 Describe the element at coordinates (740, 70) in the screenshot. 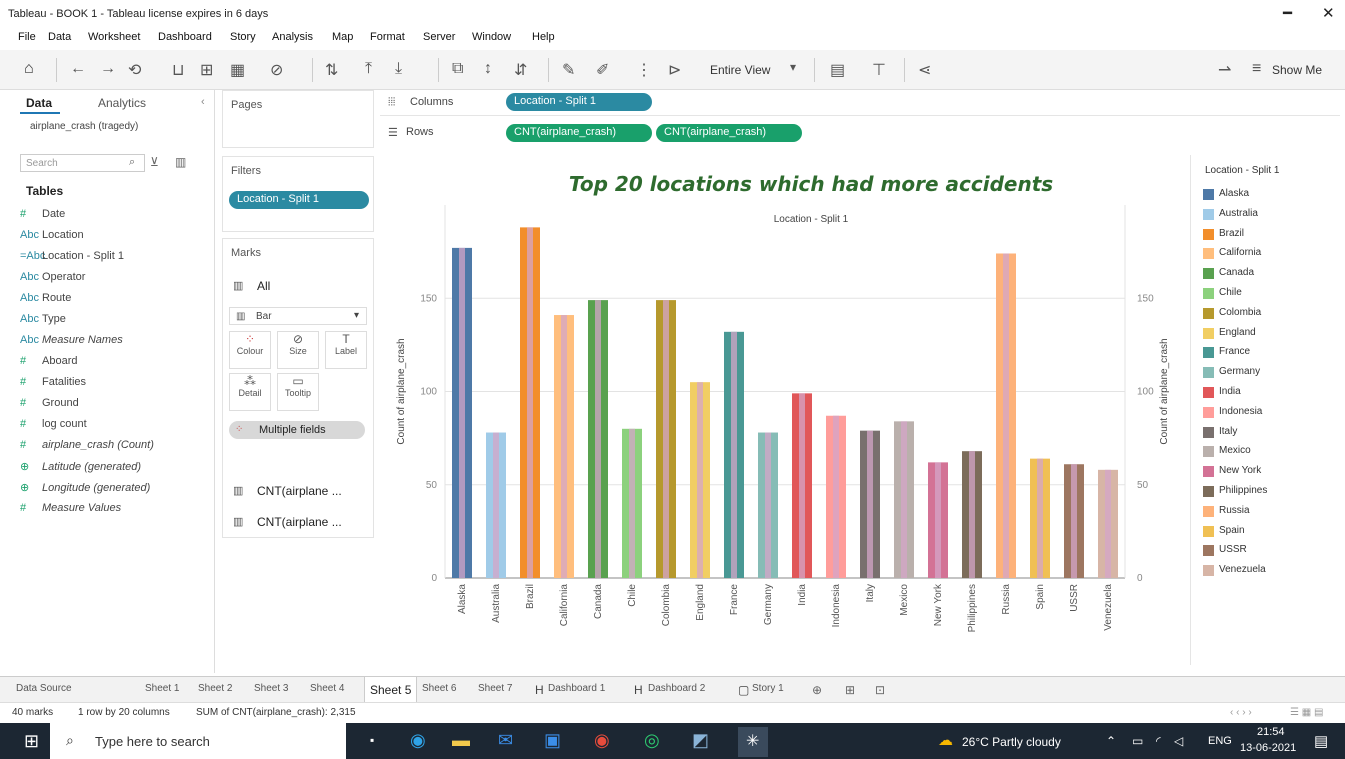

I see `fit-select: Entire View` at that location.